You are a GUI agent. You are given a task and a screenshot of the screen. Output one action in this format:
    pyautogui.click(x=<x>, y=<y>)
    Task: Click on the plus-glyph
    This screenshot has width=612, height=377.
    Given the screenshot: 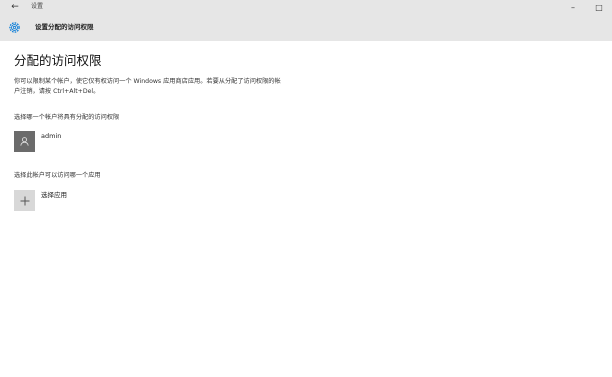 What is the action you would take?
    pyautogui.click(x=24, y=200)
    